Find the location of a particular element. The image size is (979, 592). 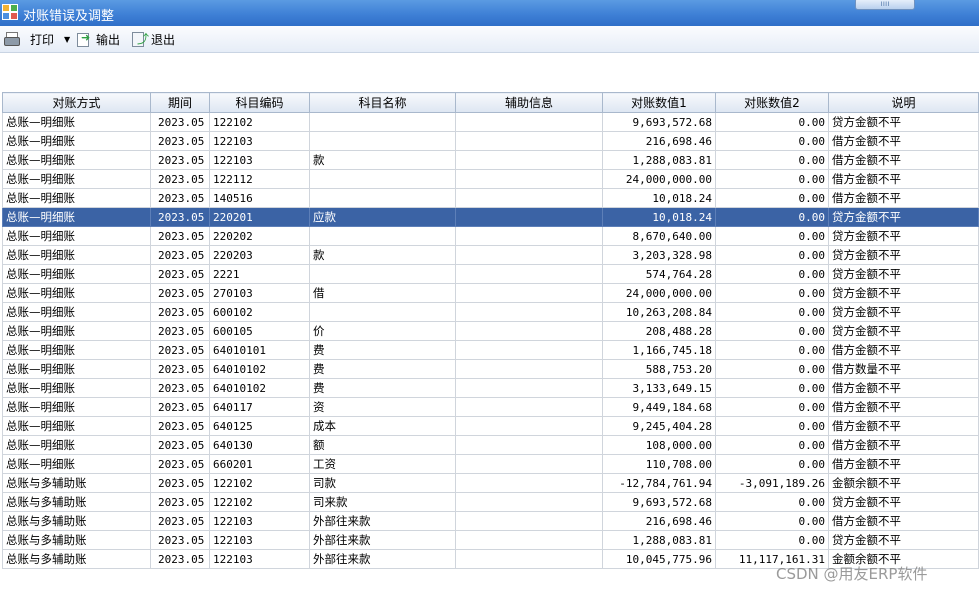

table-cell: 110,708.00 is located at coordinates (659, 464).